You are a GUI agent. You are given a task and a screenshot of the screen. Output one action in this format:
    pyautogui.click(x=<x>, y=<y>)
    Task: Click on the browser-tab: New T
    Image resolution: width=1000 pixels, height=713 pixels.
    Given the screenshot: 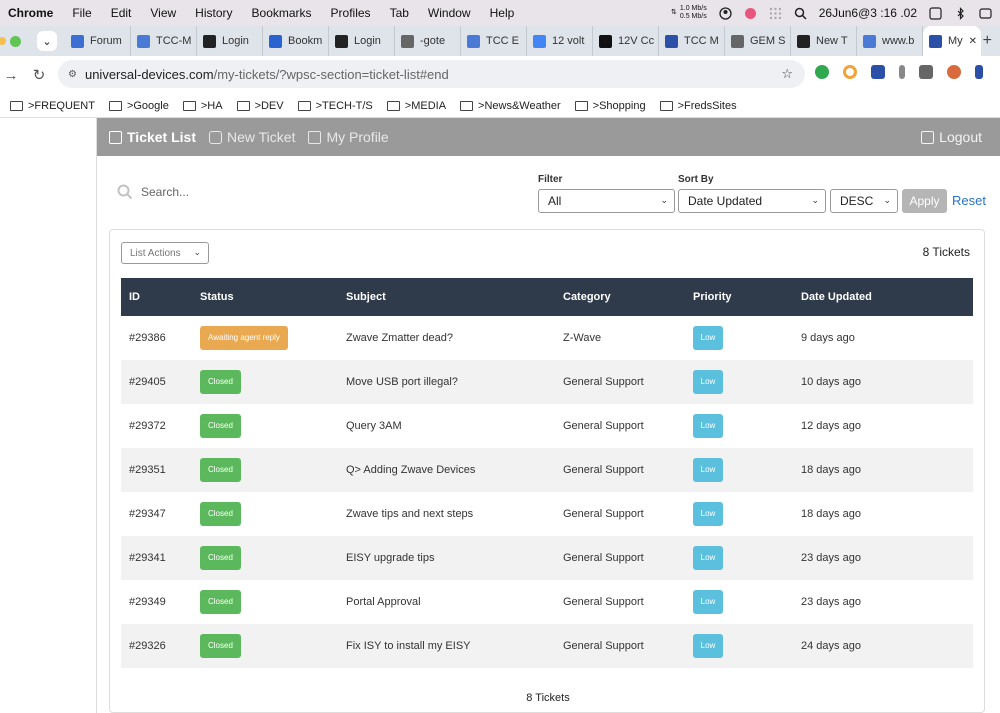 What is the action you would take?
    pyautogui.click(x=824, y=41)
    